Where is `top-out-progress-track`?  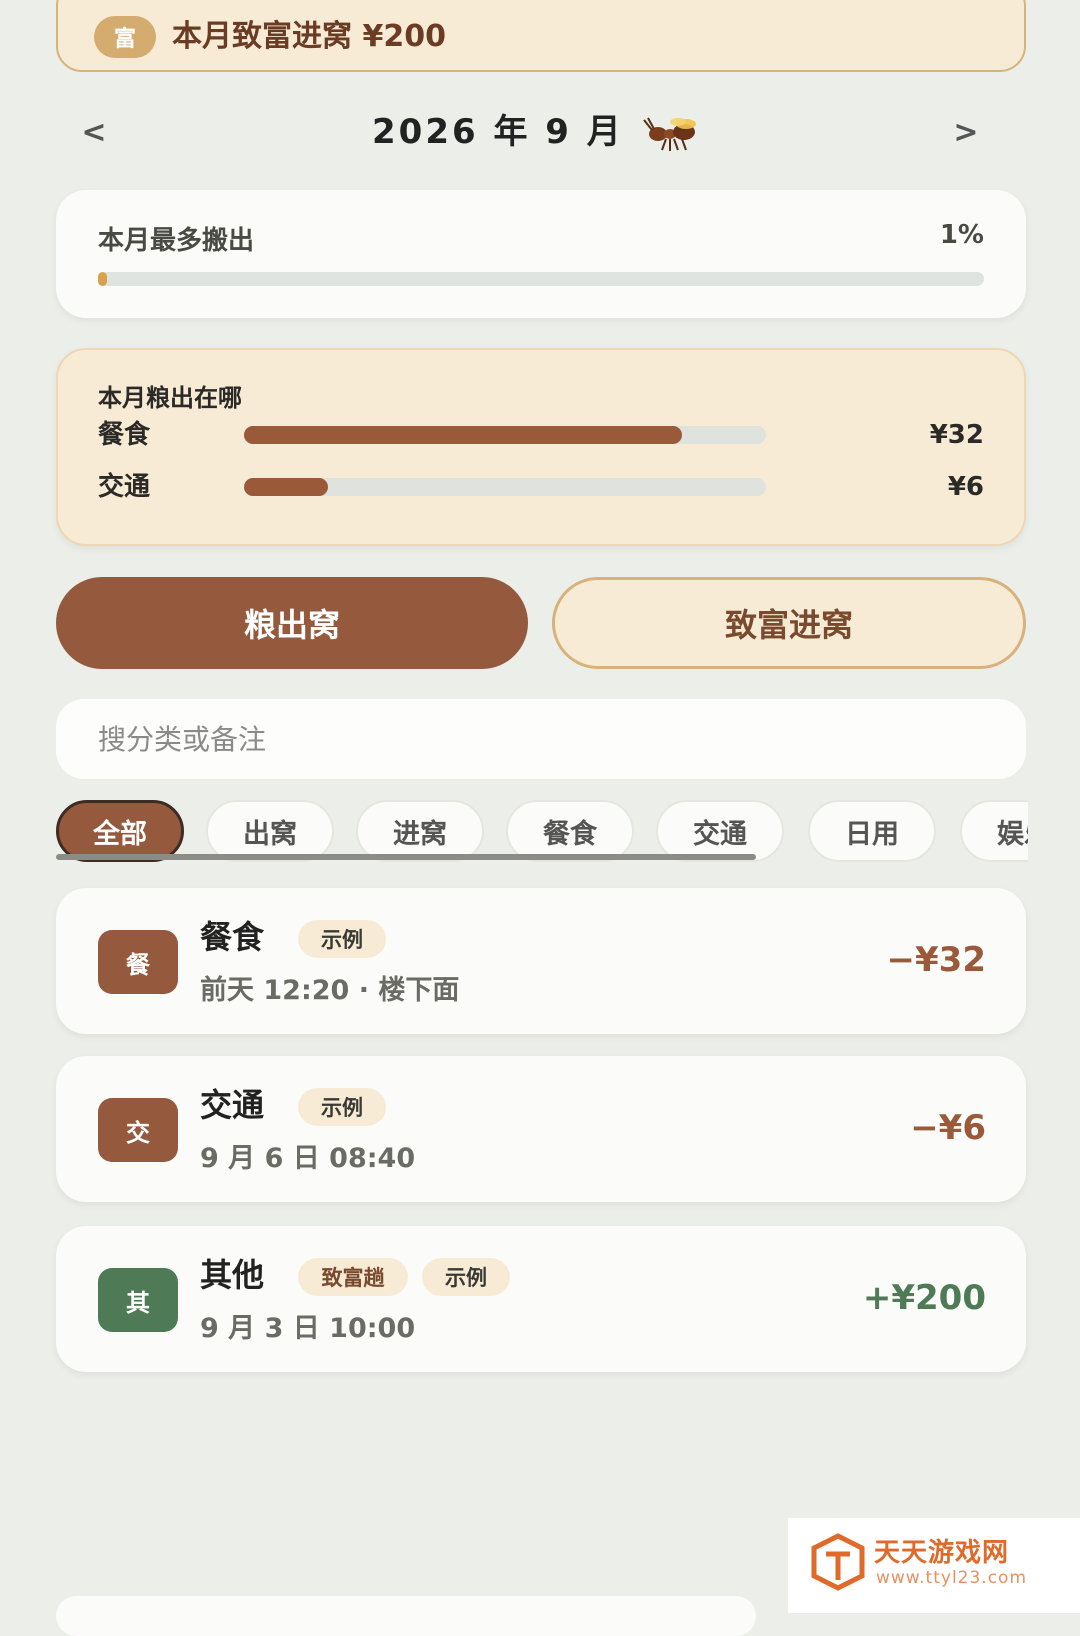 top-out-progress-track is located at coordinates (541, 279).